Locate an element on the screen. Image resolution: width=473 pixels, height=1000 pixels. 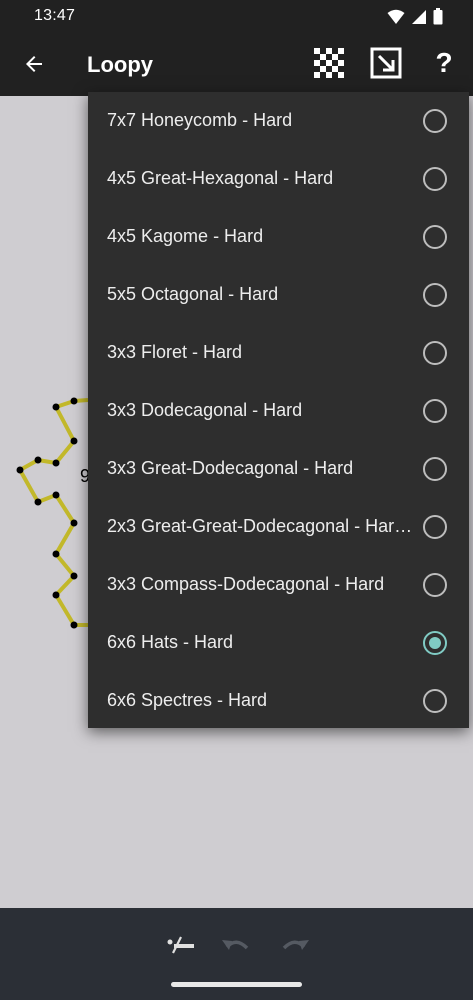
redo-button is located at coordinates (295, 945).